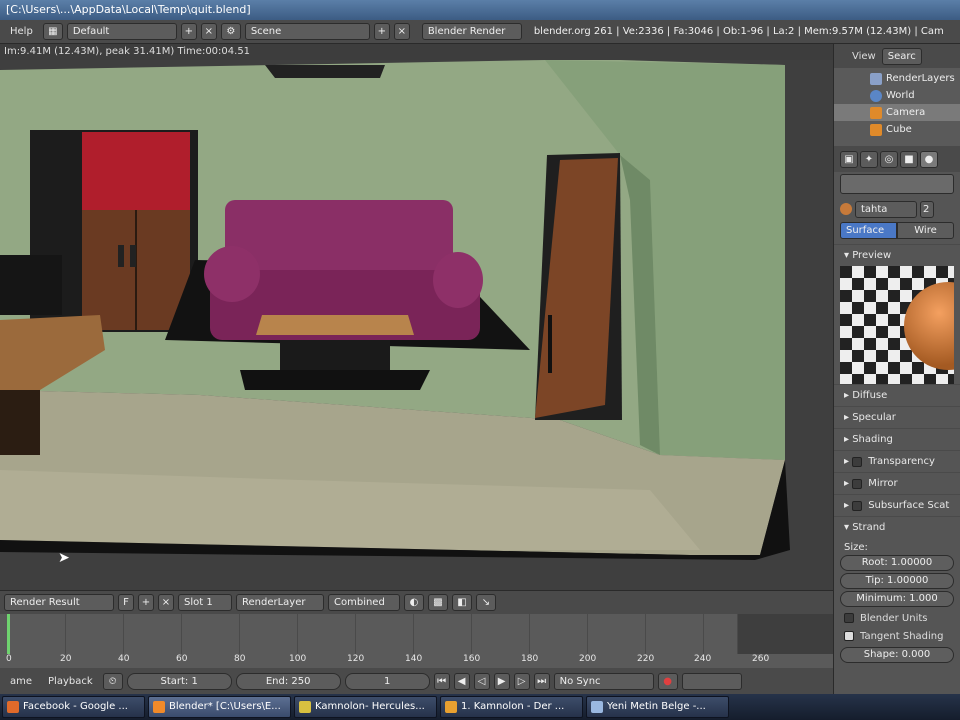 Image resolution: width=960 pixels, height=720 pixels. What do you see at coordinates (603, 681) in the screenshot?
I see `sync-mode-select: No Sync` at bounding box center [603, 681].